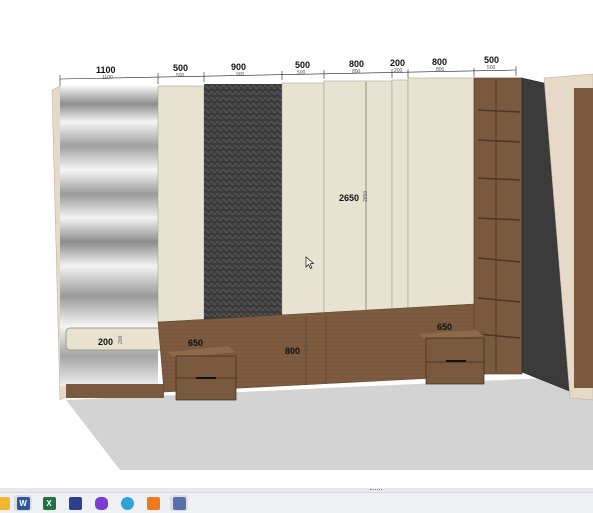 Image resolution: width=593 pixels, height=513 pixels. I want to click on dim-label-8: 500, so click(491, 60).